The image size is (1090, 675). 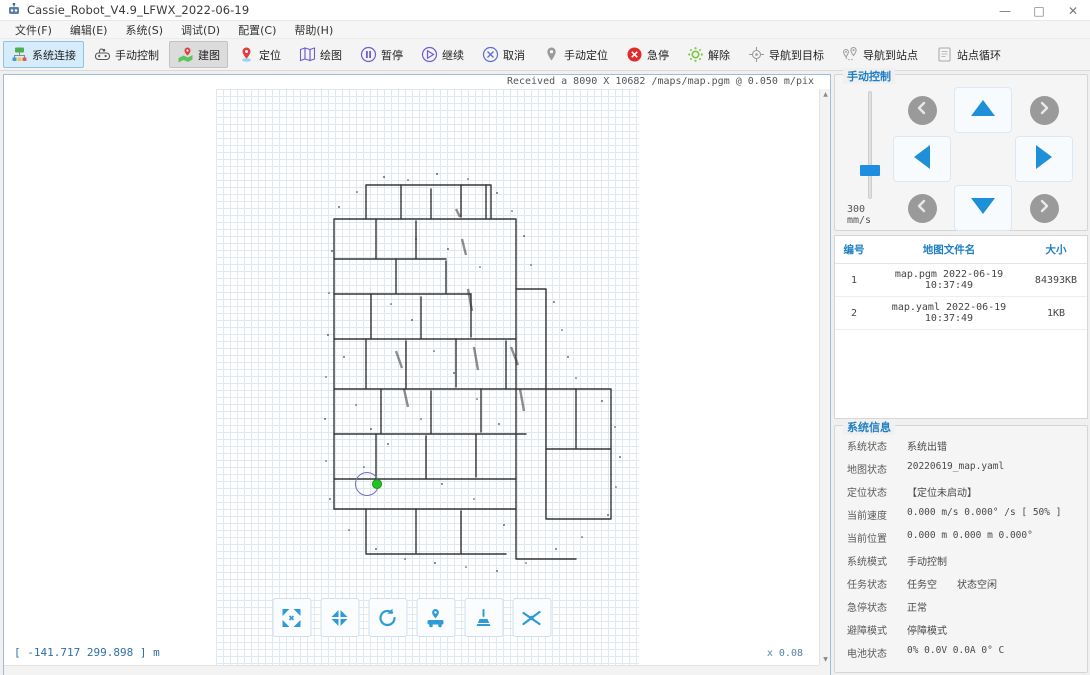 I want to click on toolbar-emergency-stop-button: 急停, so click(x=647, y=54).